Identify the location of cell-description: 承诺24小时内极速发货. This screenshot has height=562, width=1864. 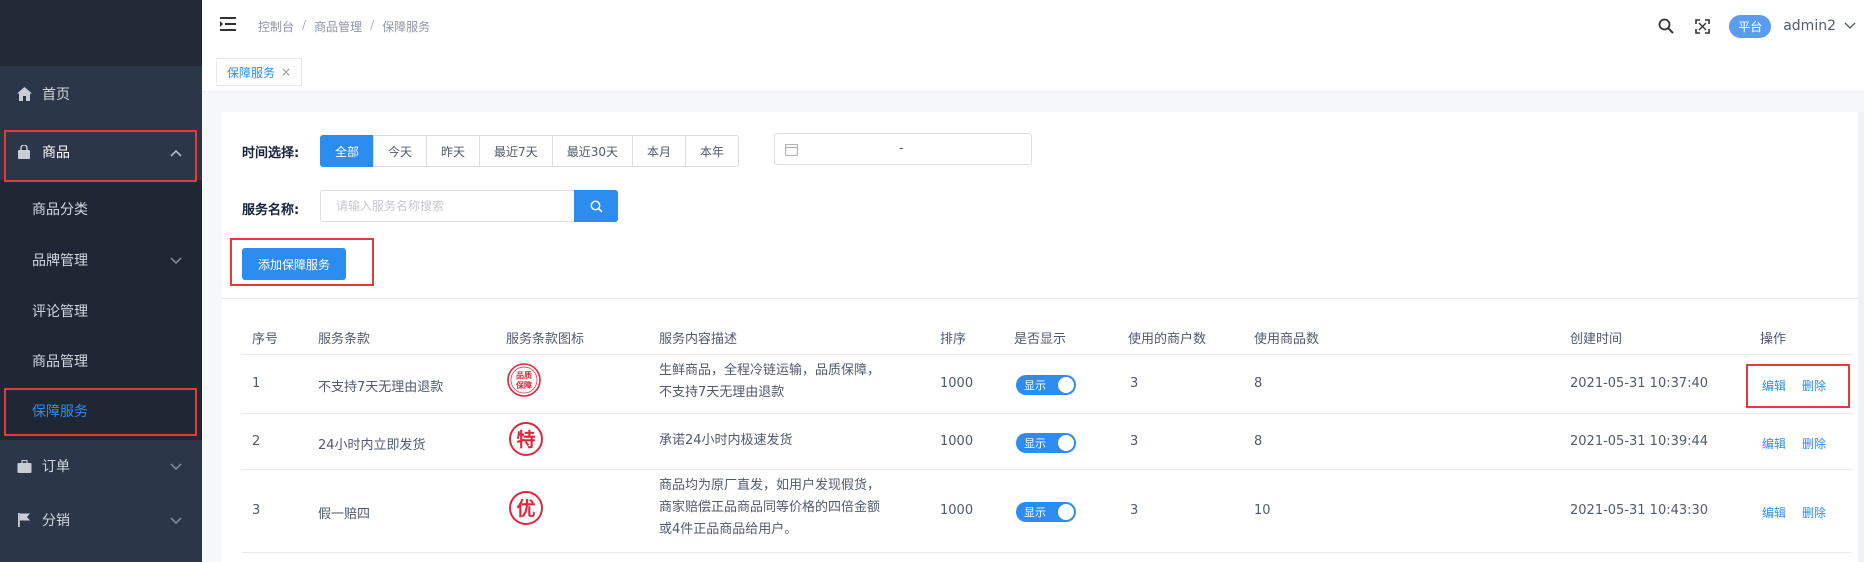
(726, 441).